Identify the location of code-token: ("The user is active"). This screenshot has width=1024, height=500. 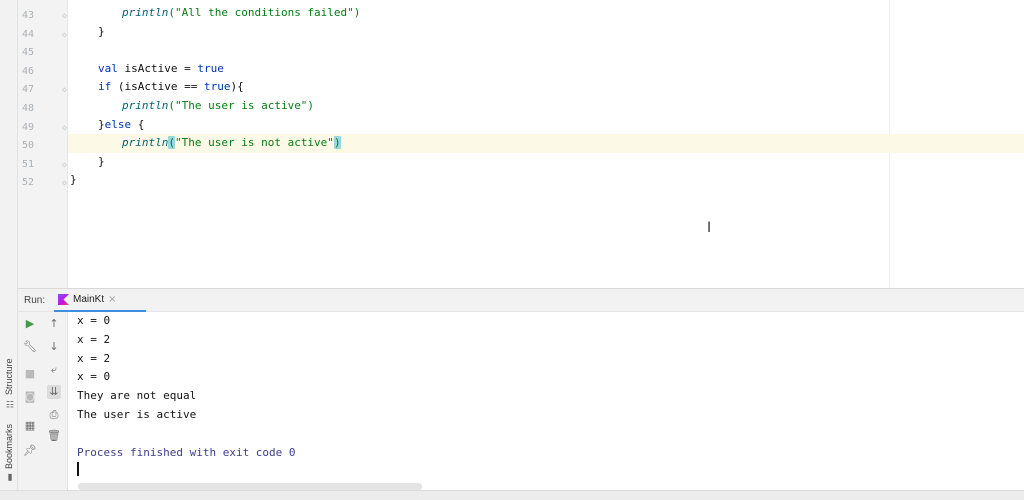
(241, 105).